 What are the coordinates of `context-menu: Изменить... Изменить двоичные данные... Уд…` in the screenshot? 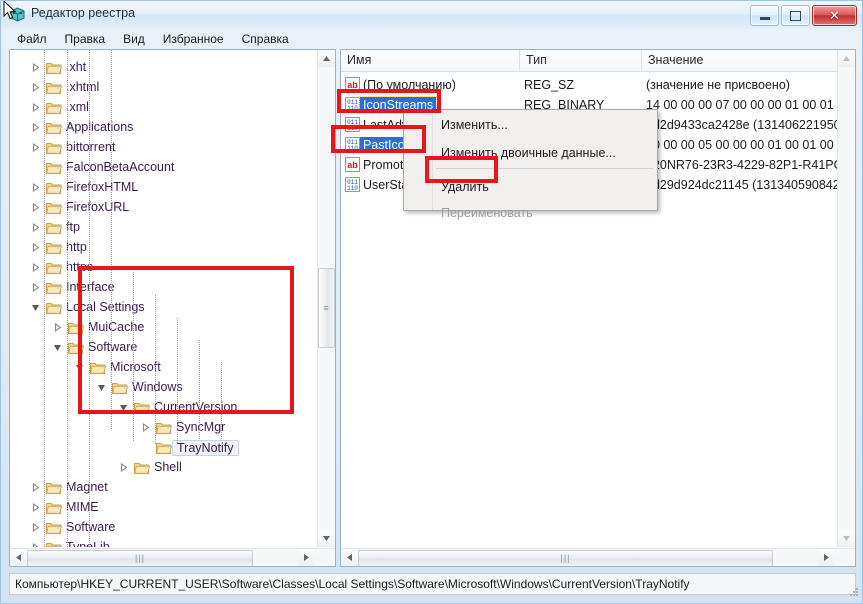 It's located at (530, 164).